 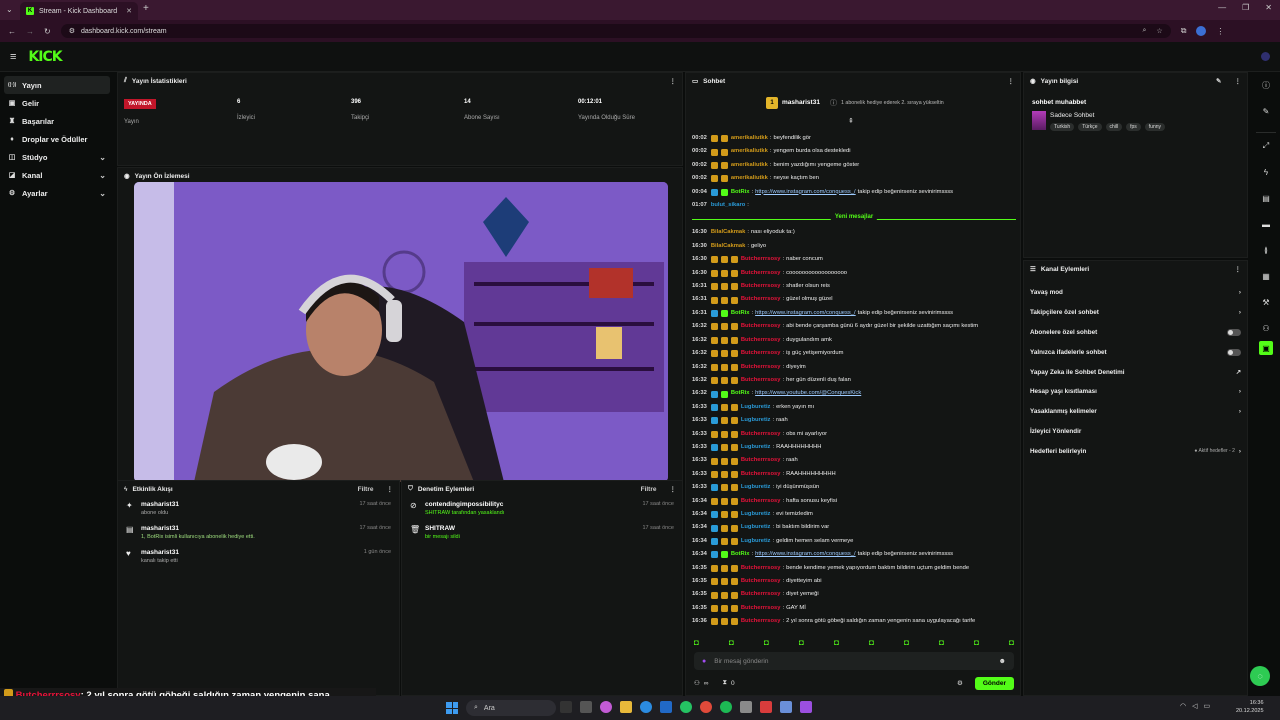 What do you see at coordinates (1195, 706) in the screenshot?
I see `system-tray: ◠ ◁ ▭` at bounding box center [1195, 706].